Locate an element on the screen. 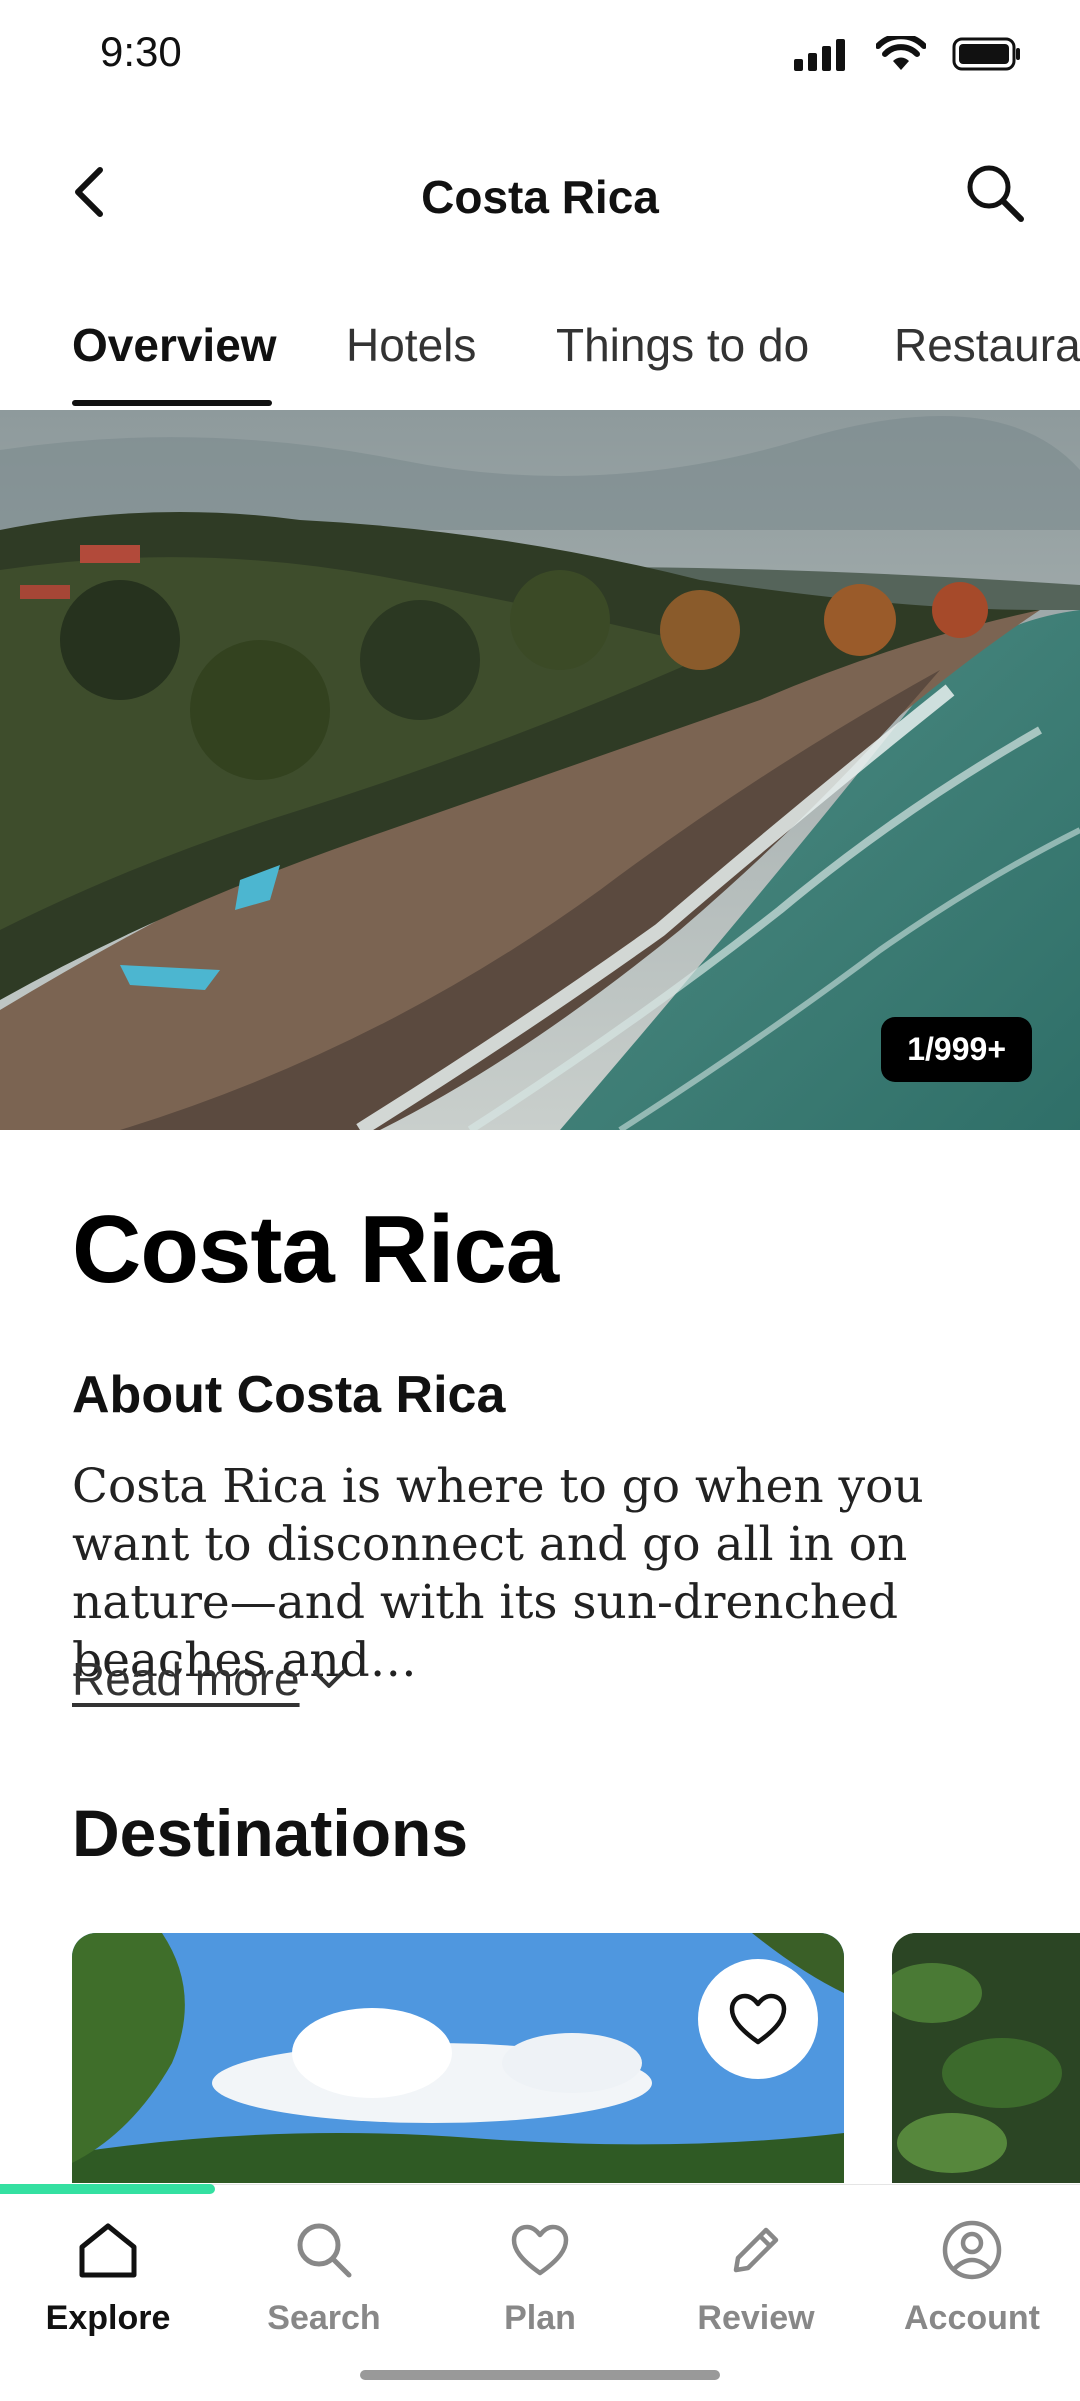 The image size is (1080, 2401). read-more-link: Read more is located at coordinates (209, 1679).